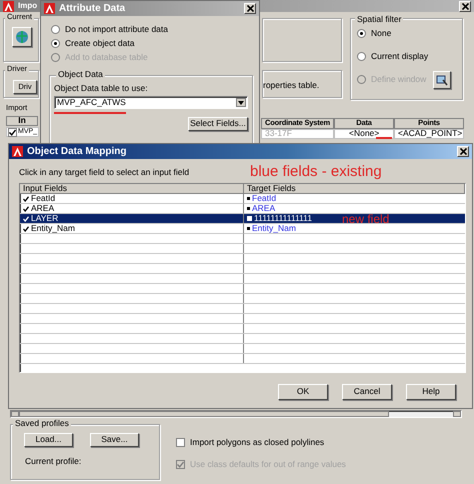 This screenshot has height=484, width=474. What do you see at coordinates (316, 171) in the screenshot?
I see `annotation-text: blue fields - existing` at bounding box center [316, 171].